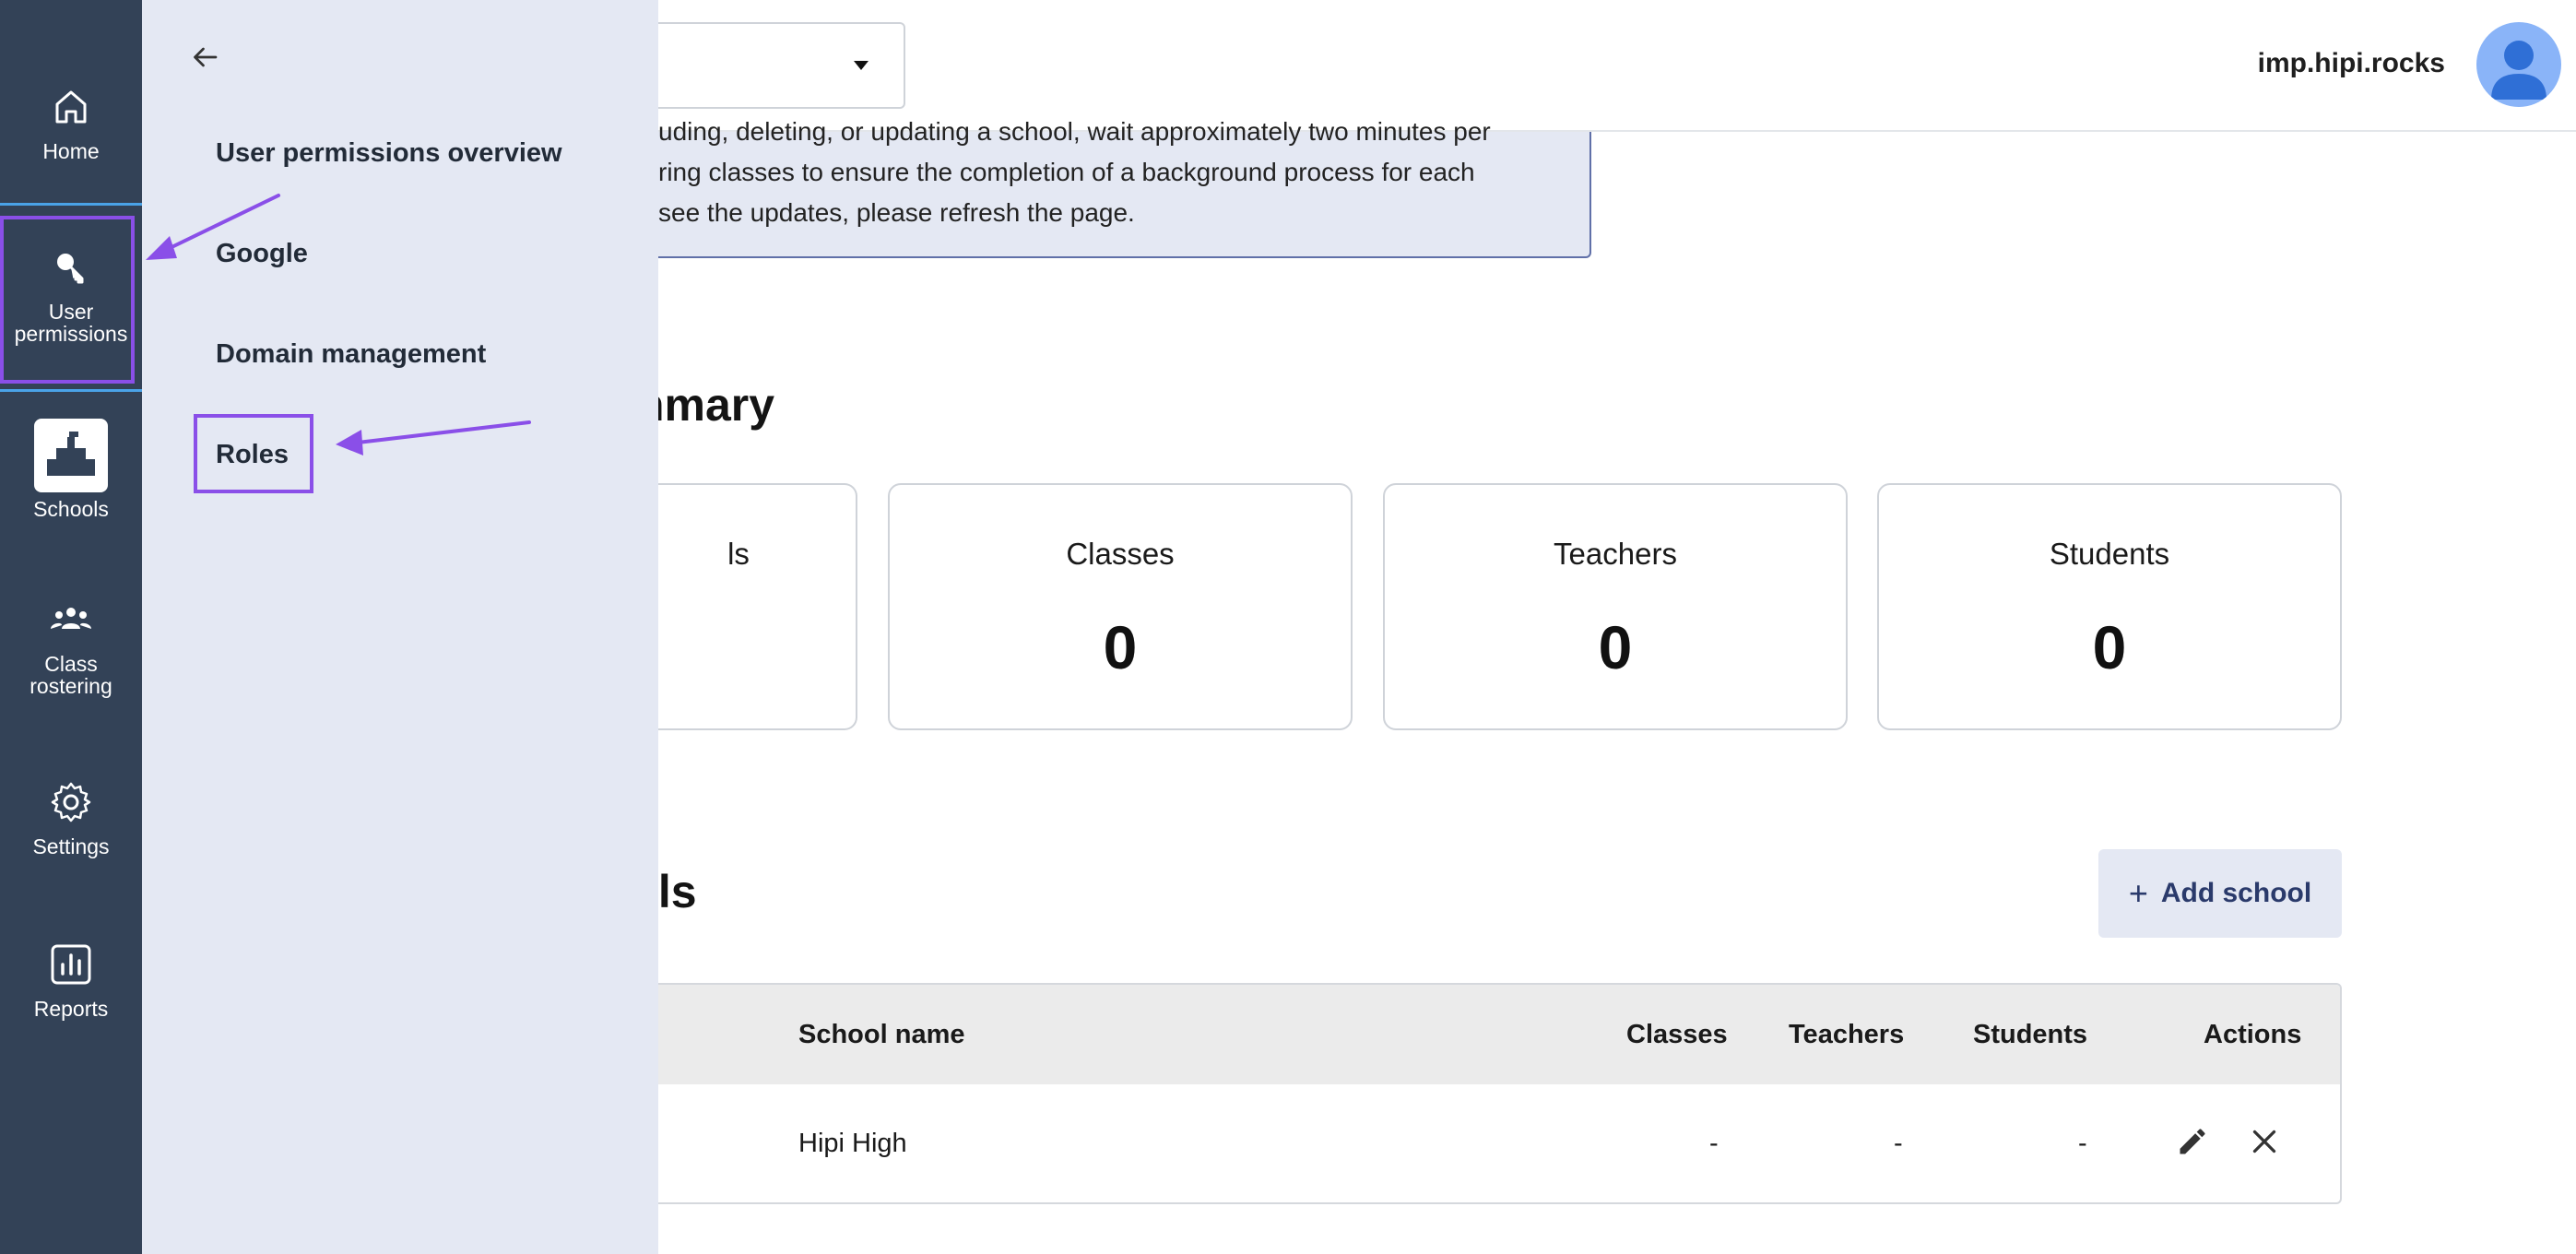 This screenshot has height=1254, width=2576. What do you see at coordinates (2082, 1143) in the screenshot?
I see `cell-students: -` at bounding box center [2082, 1143].